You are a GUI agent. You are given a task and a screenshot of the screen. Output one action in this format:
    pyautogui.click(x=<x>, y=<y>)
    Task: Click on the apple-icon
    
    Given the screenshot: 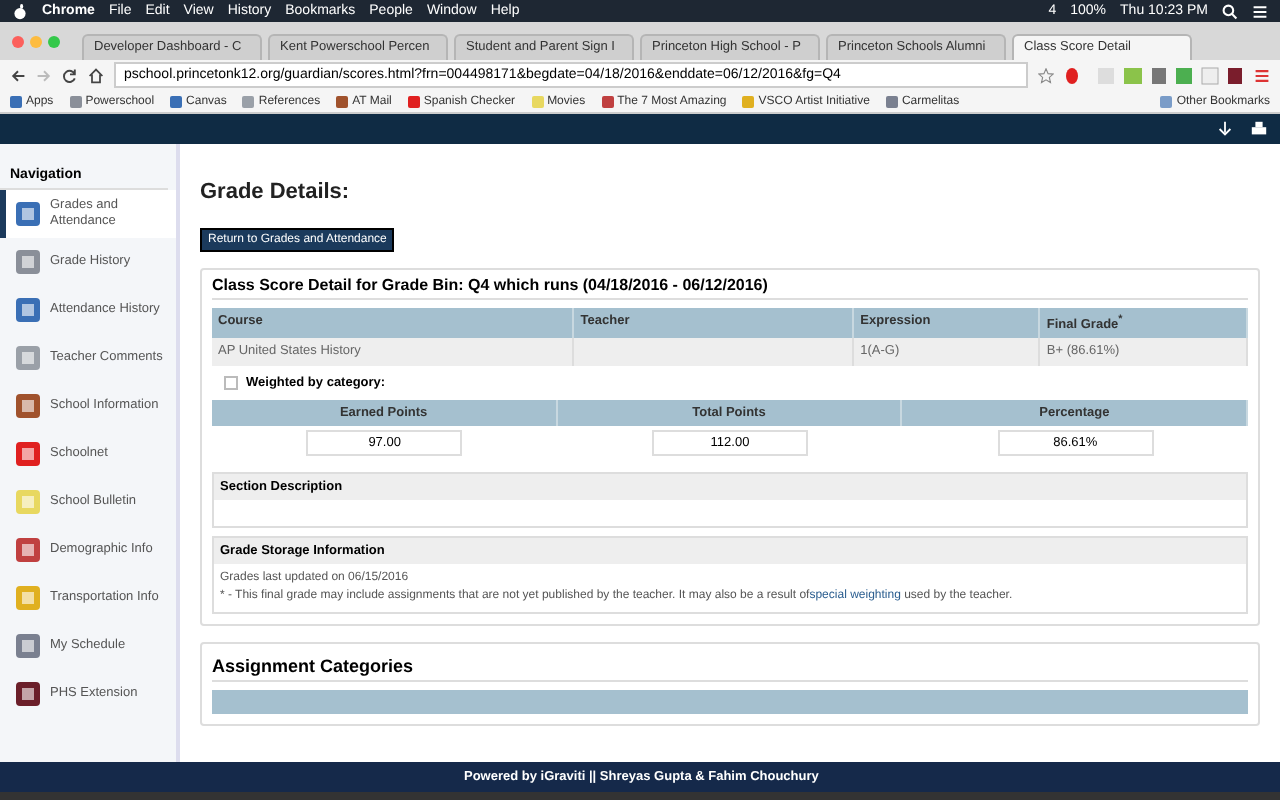 What is the action you would take?
    pyautogui.click(x=20, y=11)
    